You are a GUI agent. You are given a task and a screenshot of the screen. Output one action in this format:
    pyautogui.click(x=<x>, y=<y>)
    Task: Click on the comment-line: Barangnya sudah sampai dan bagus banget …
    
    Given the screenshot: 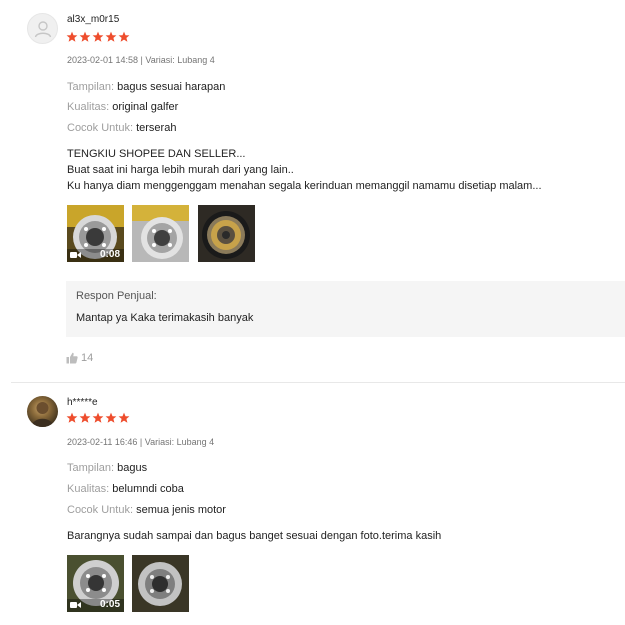 What is the action you would take?
    pyautogui.click(x=254, y=536)
    